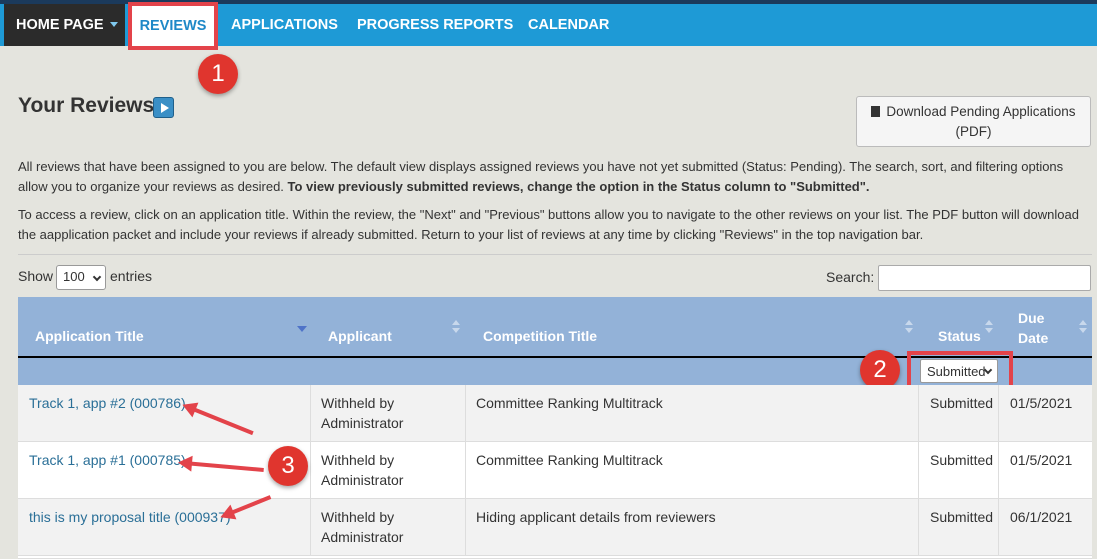 The width and height of the screenshot is (1097, 559). I want to click on application-title-link: Track 1, app #2 (000786), so click(107, 403).